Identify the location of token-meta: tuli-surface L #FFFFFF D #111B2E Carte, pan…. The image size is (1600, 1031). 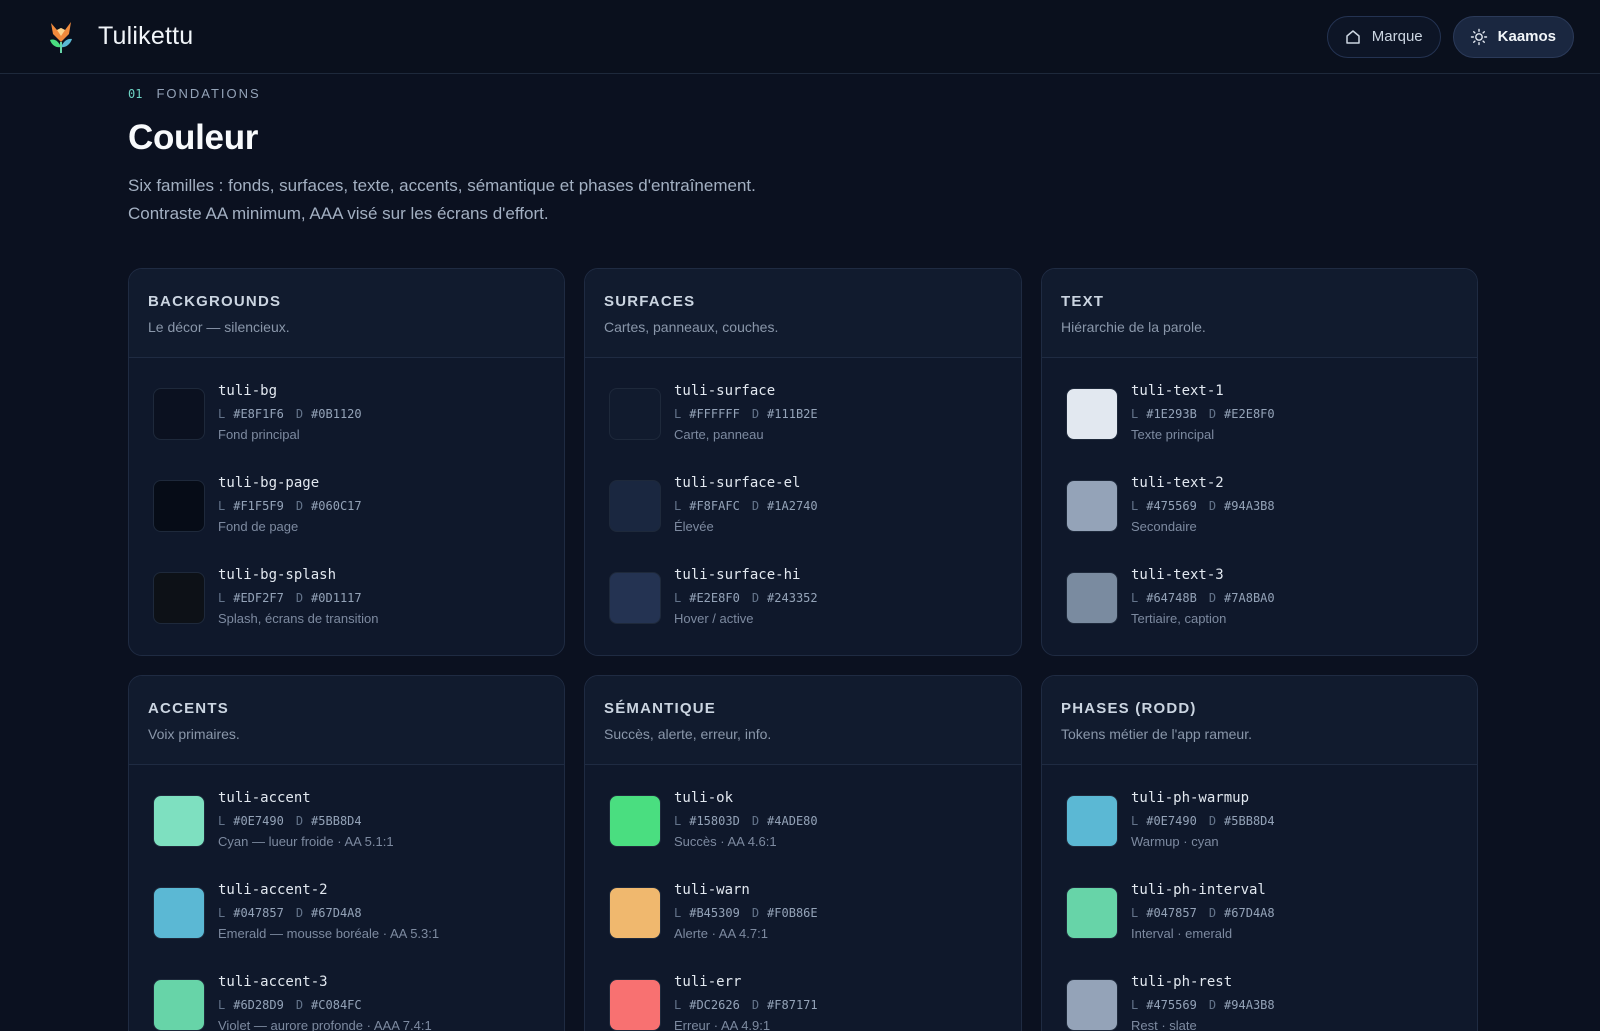
(752, 409).